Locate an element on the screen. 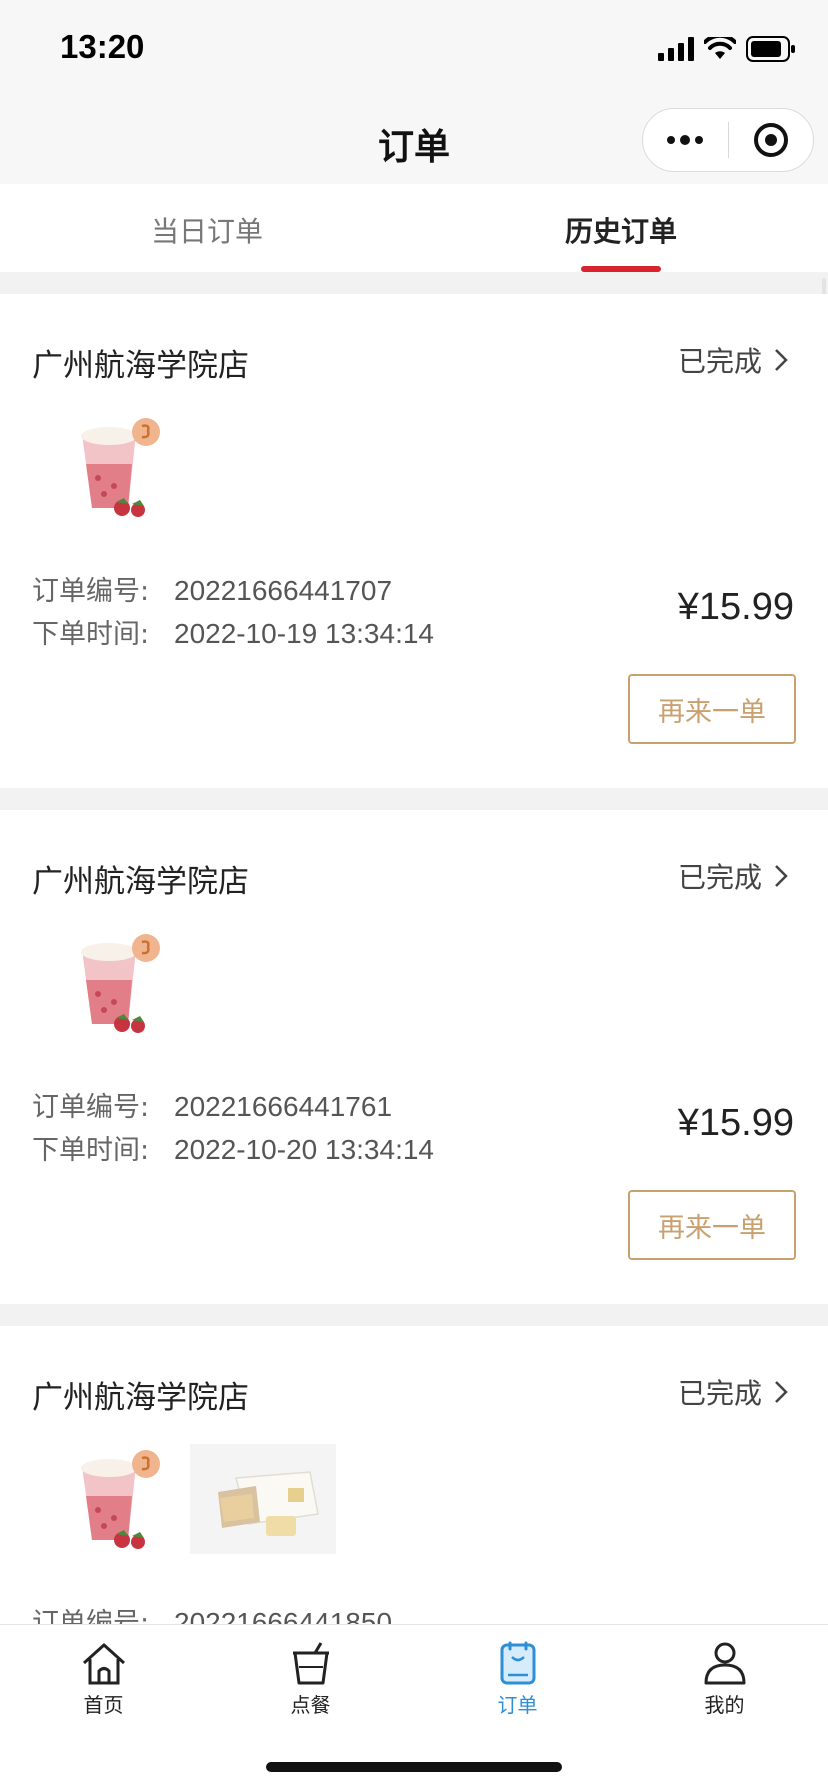 The width and height of the screenshot is (828, 1792). tab-today-orders: 当日订单 is located at coordinates (207, 228).